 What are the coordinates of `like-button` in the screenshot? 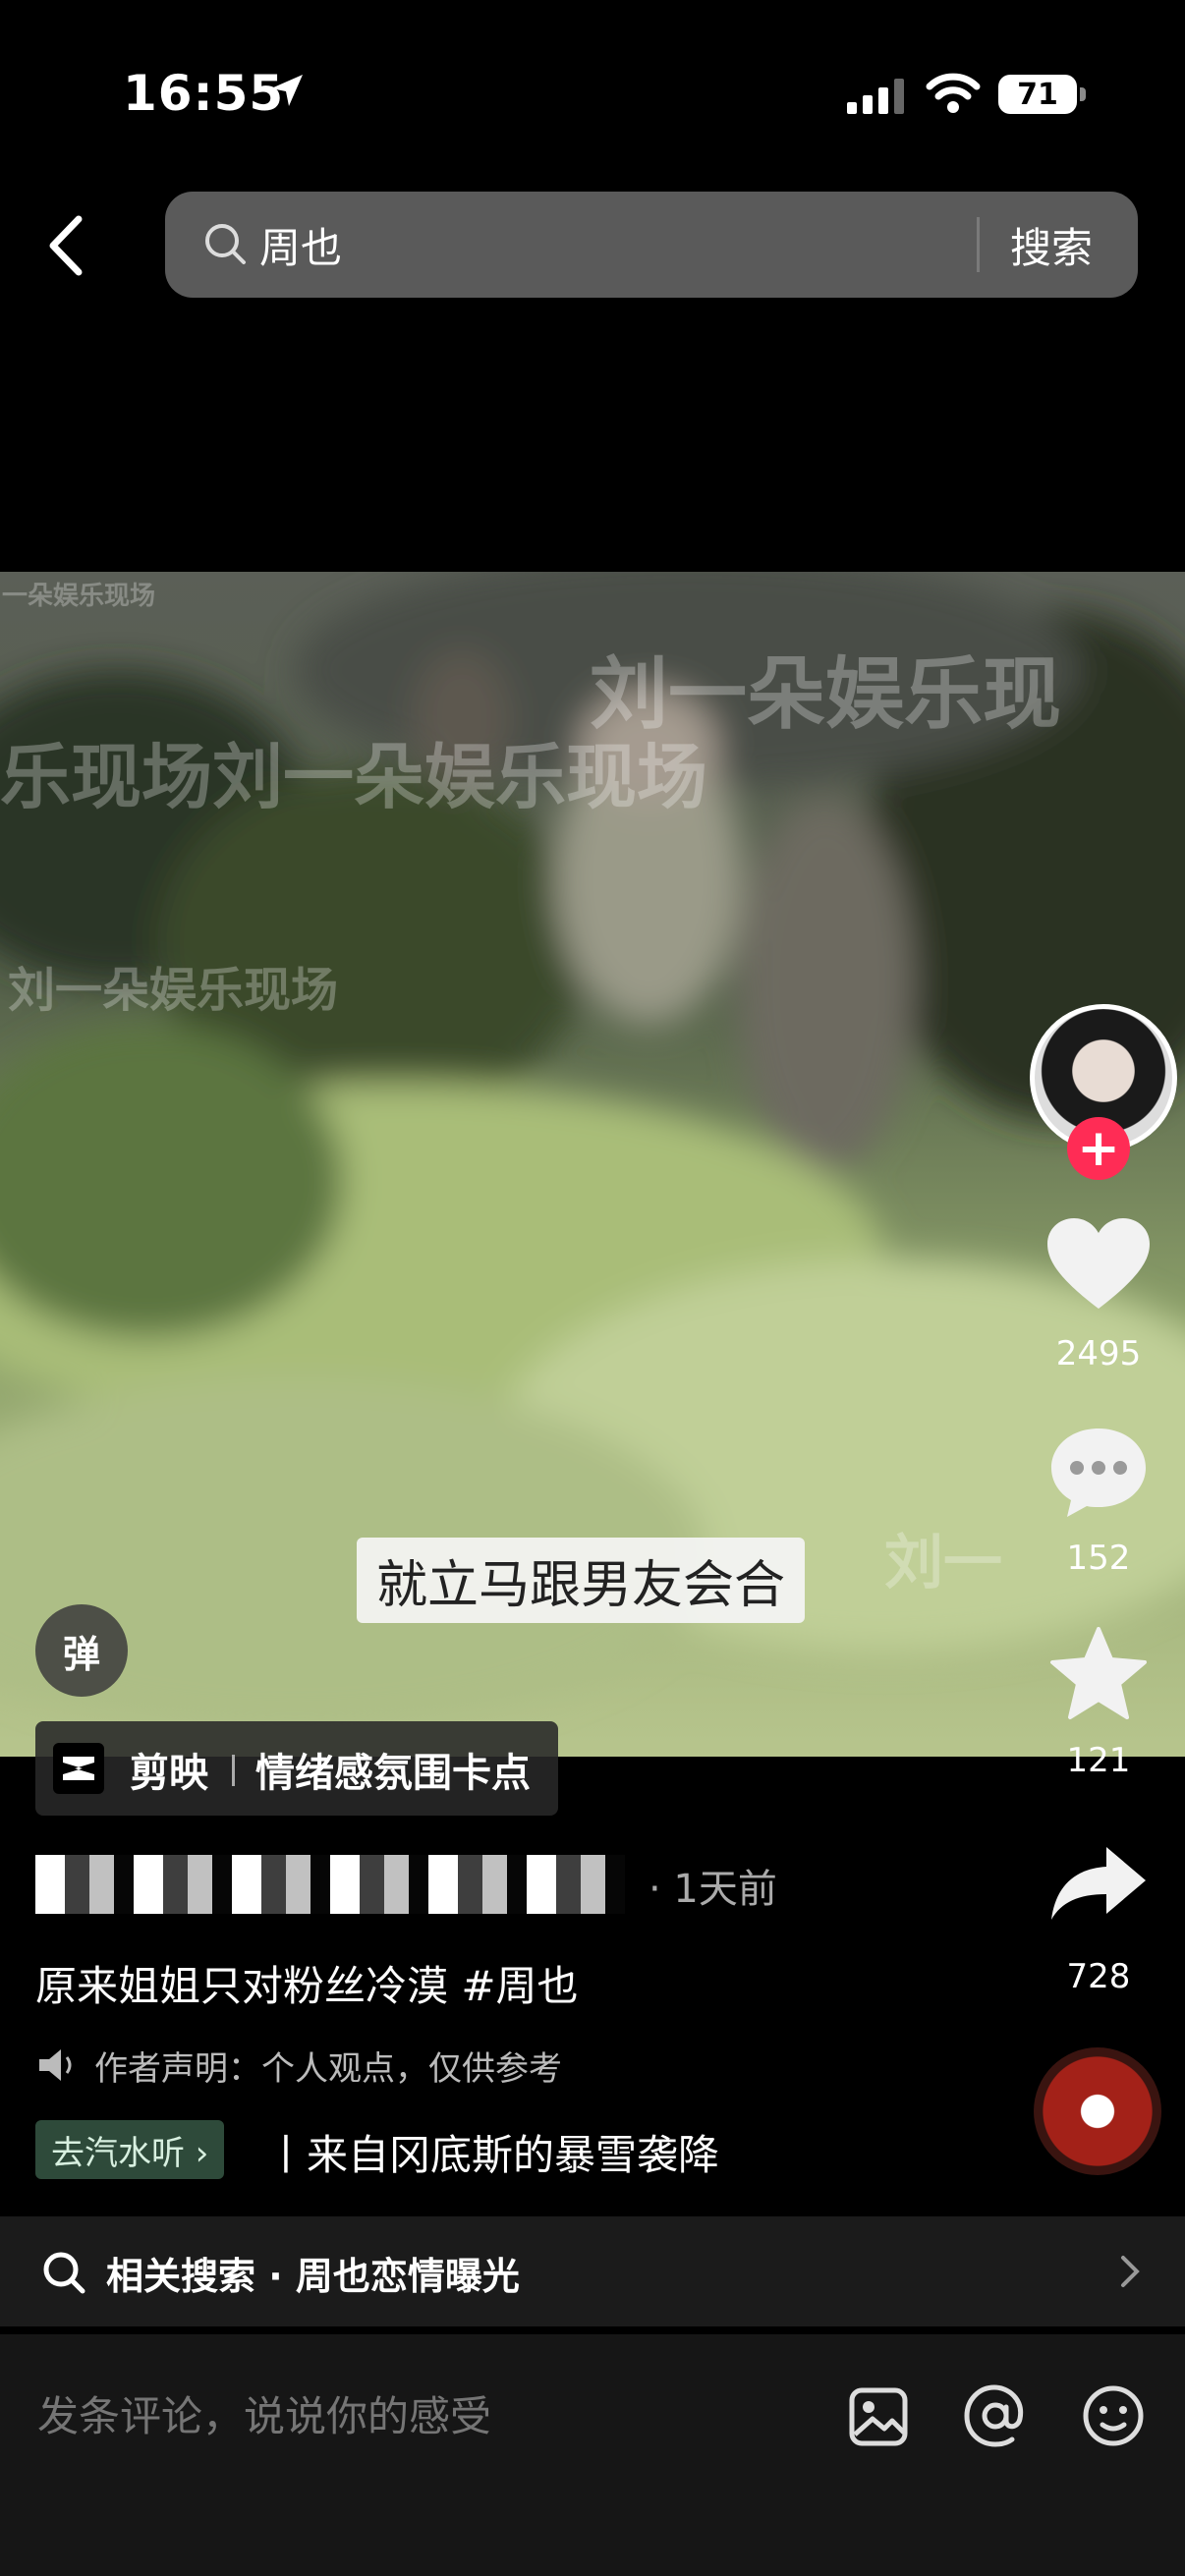 It's located at (1099, 1265).